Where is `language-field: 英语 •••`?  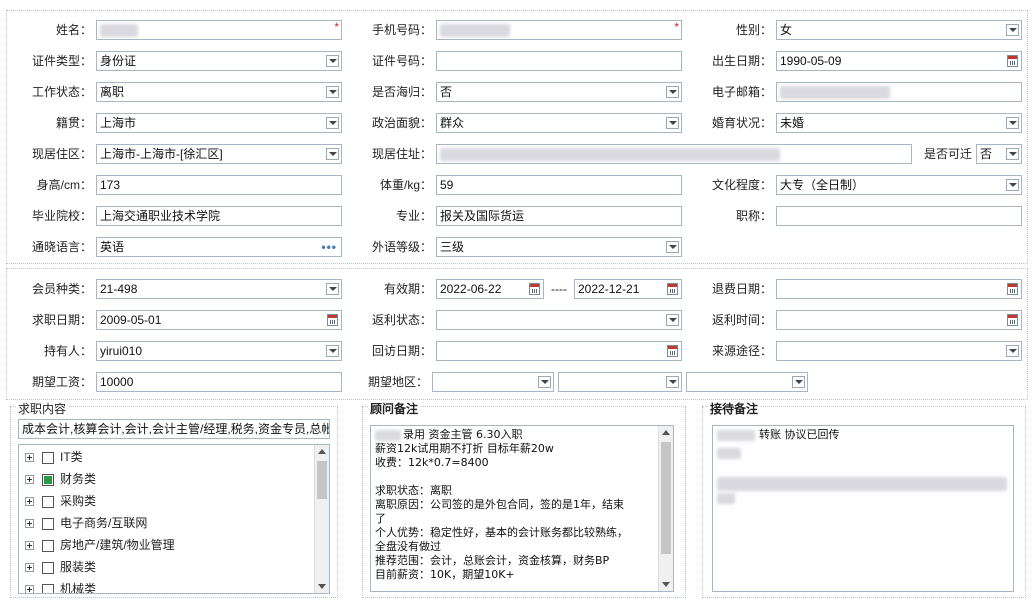 language-field: 英语 ••• is located at coordinates (219, 247).